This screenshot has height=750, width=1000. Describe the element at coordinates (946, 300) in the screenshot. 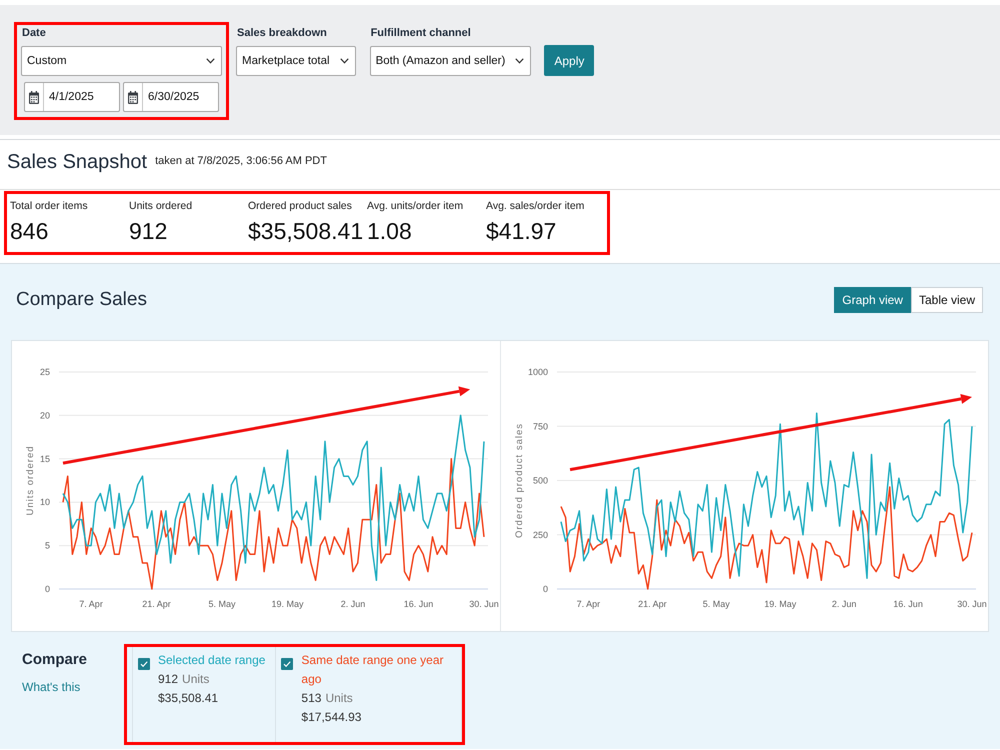

I see `view-toggle-button: Table view` at that location.